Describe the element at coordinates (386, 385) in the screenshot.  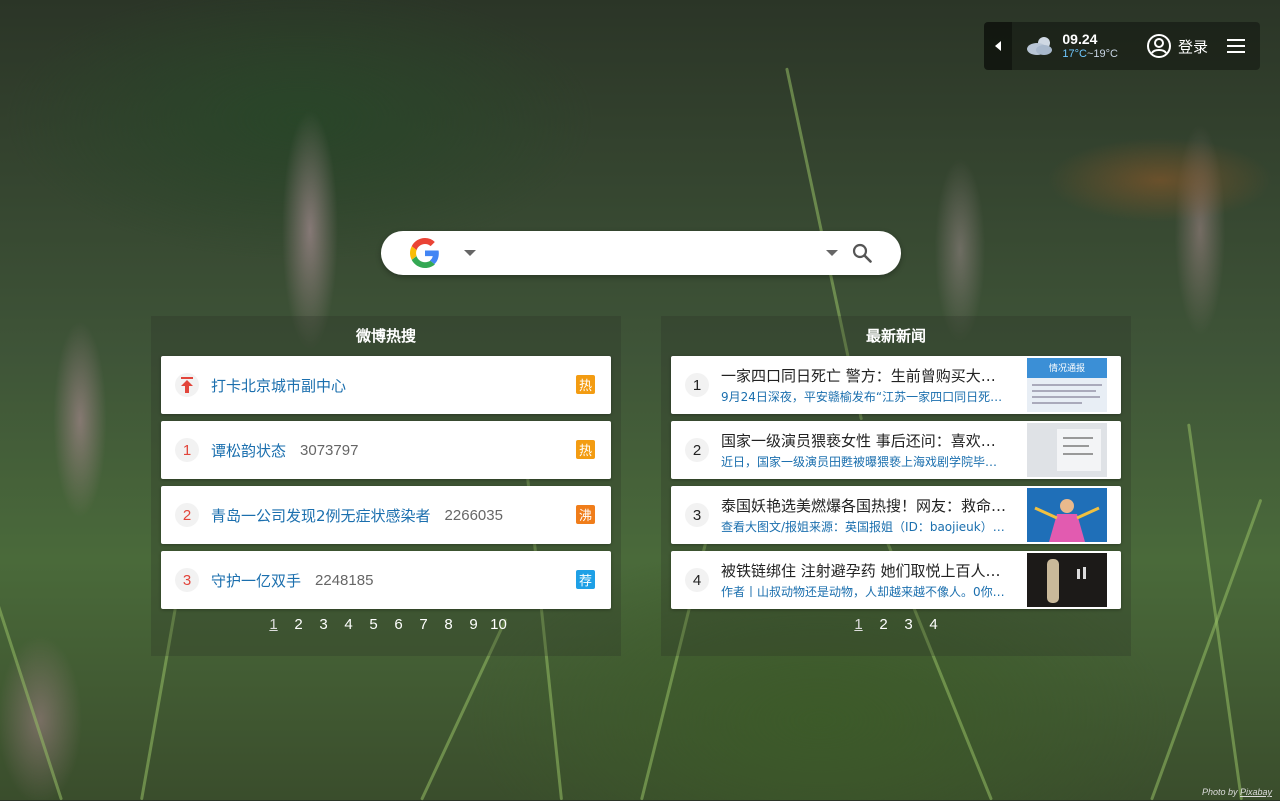
I see `hot-item-pinned: 打卡北京城市副中心 热` at that location.